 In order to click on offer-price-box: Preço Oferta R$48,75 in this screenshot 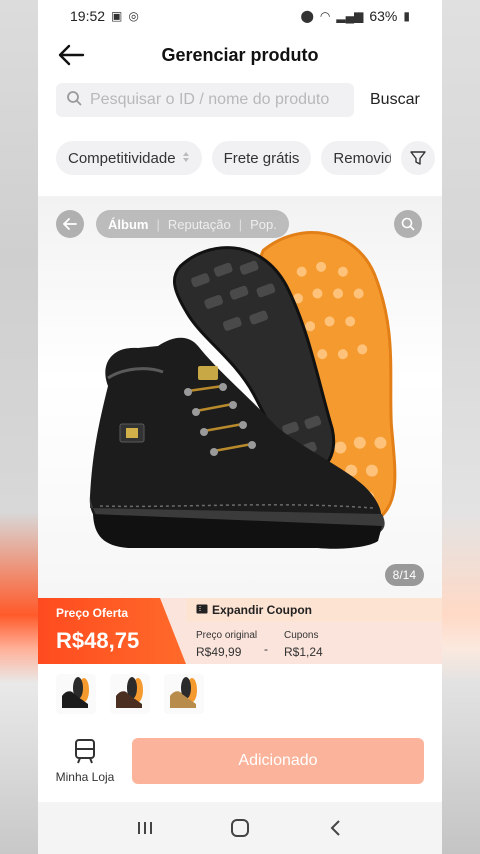, I will do `click(112, 631)`.